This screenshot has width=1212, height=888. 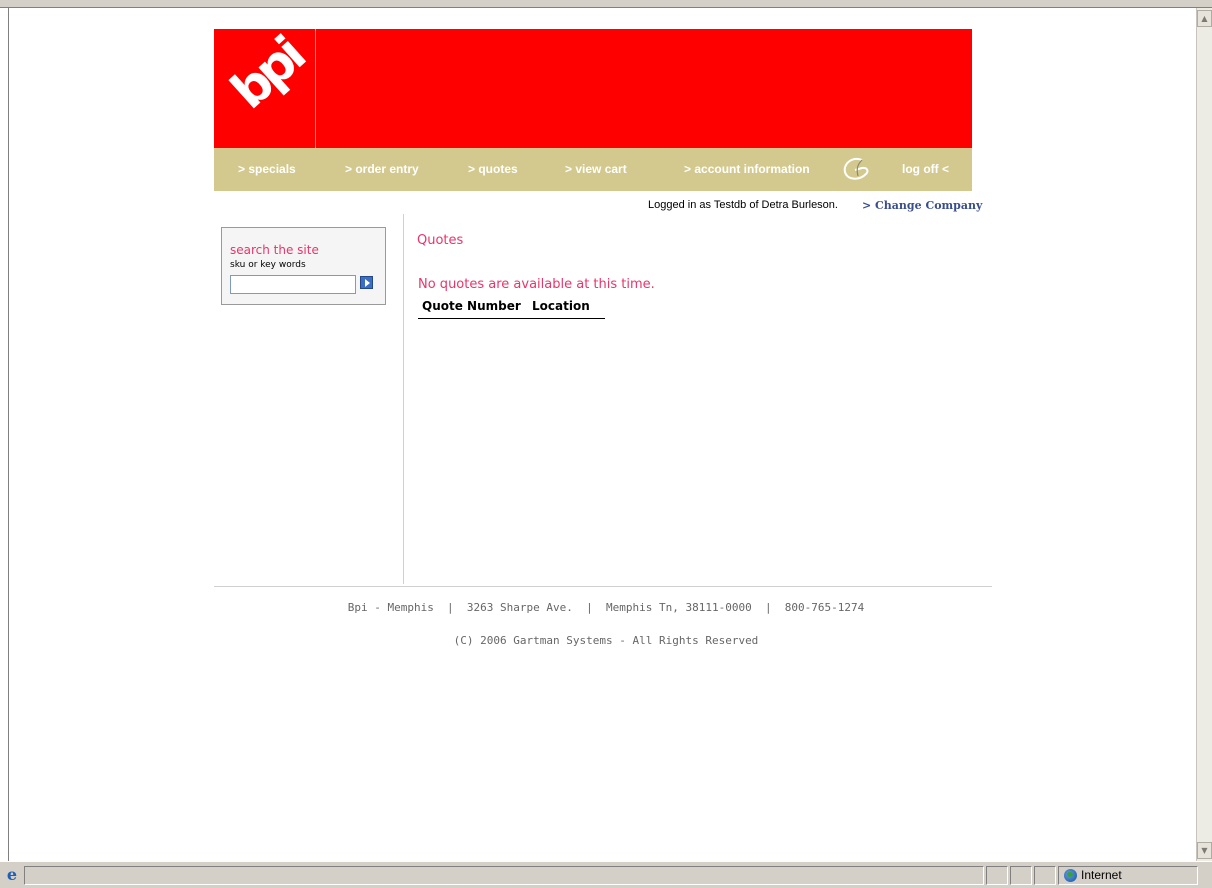 I want to click on bpi-logo: bpi, so click(x=265, y=87).